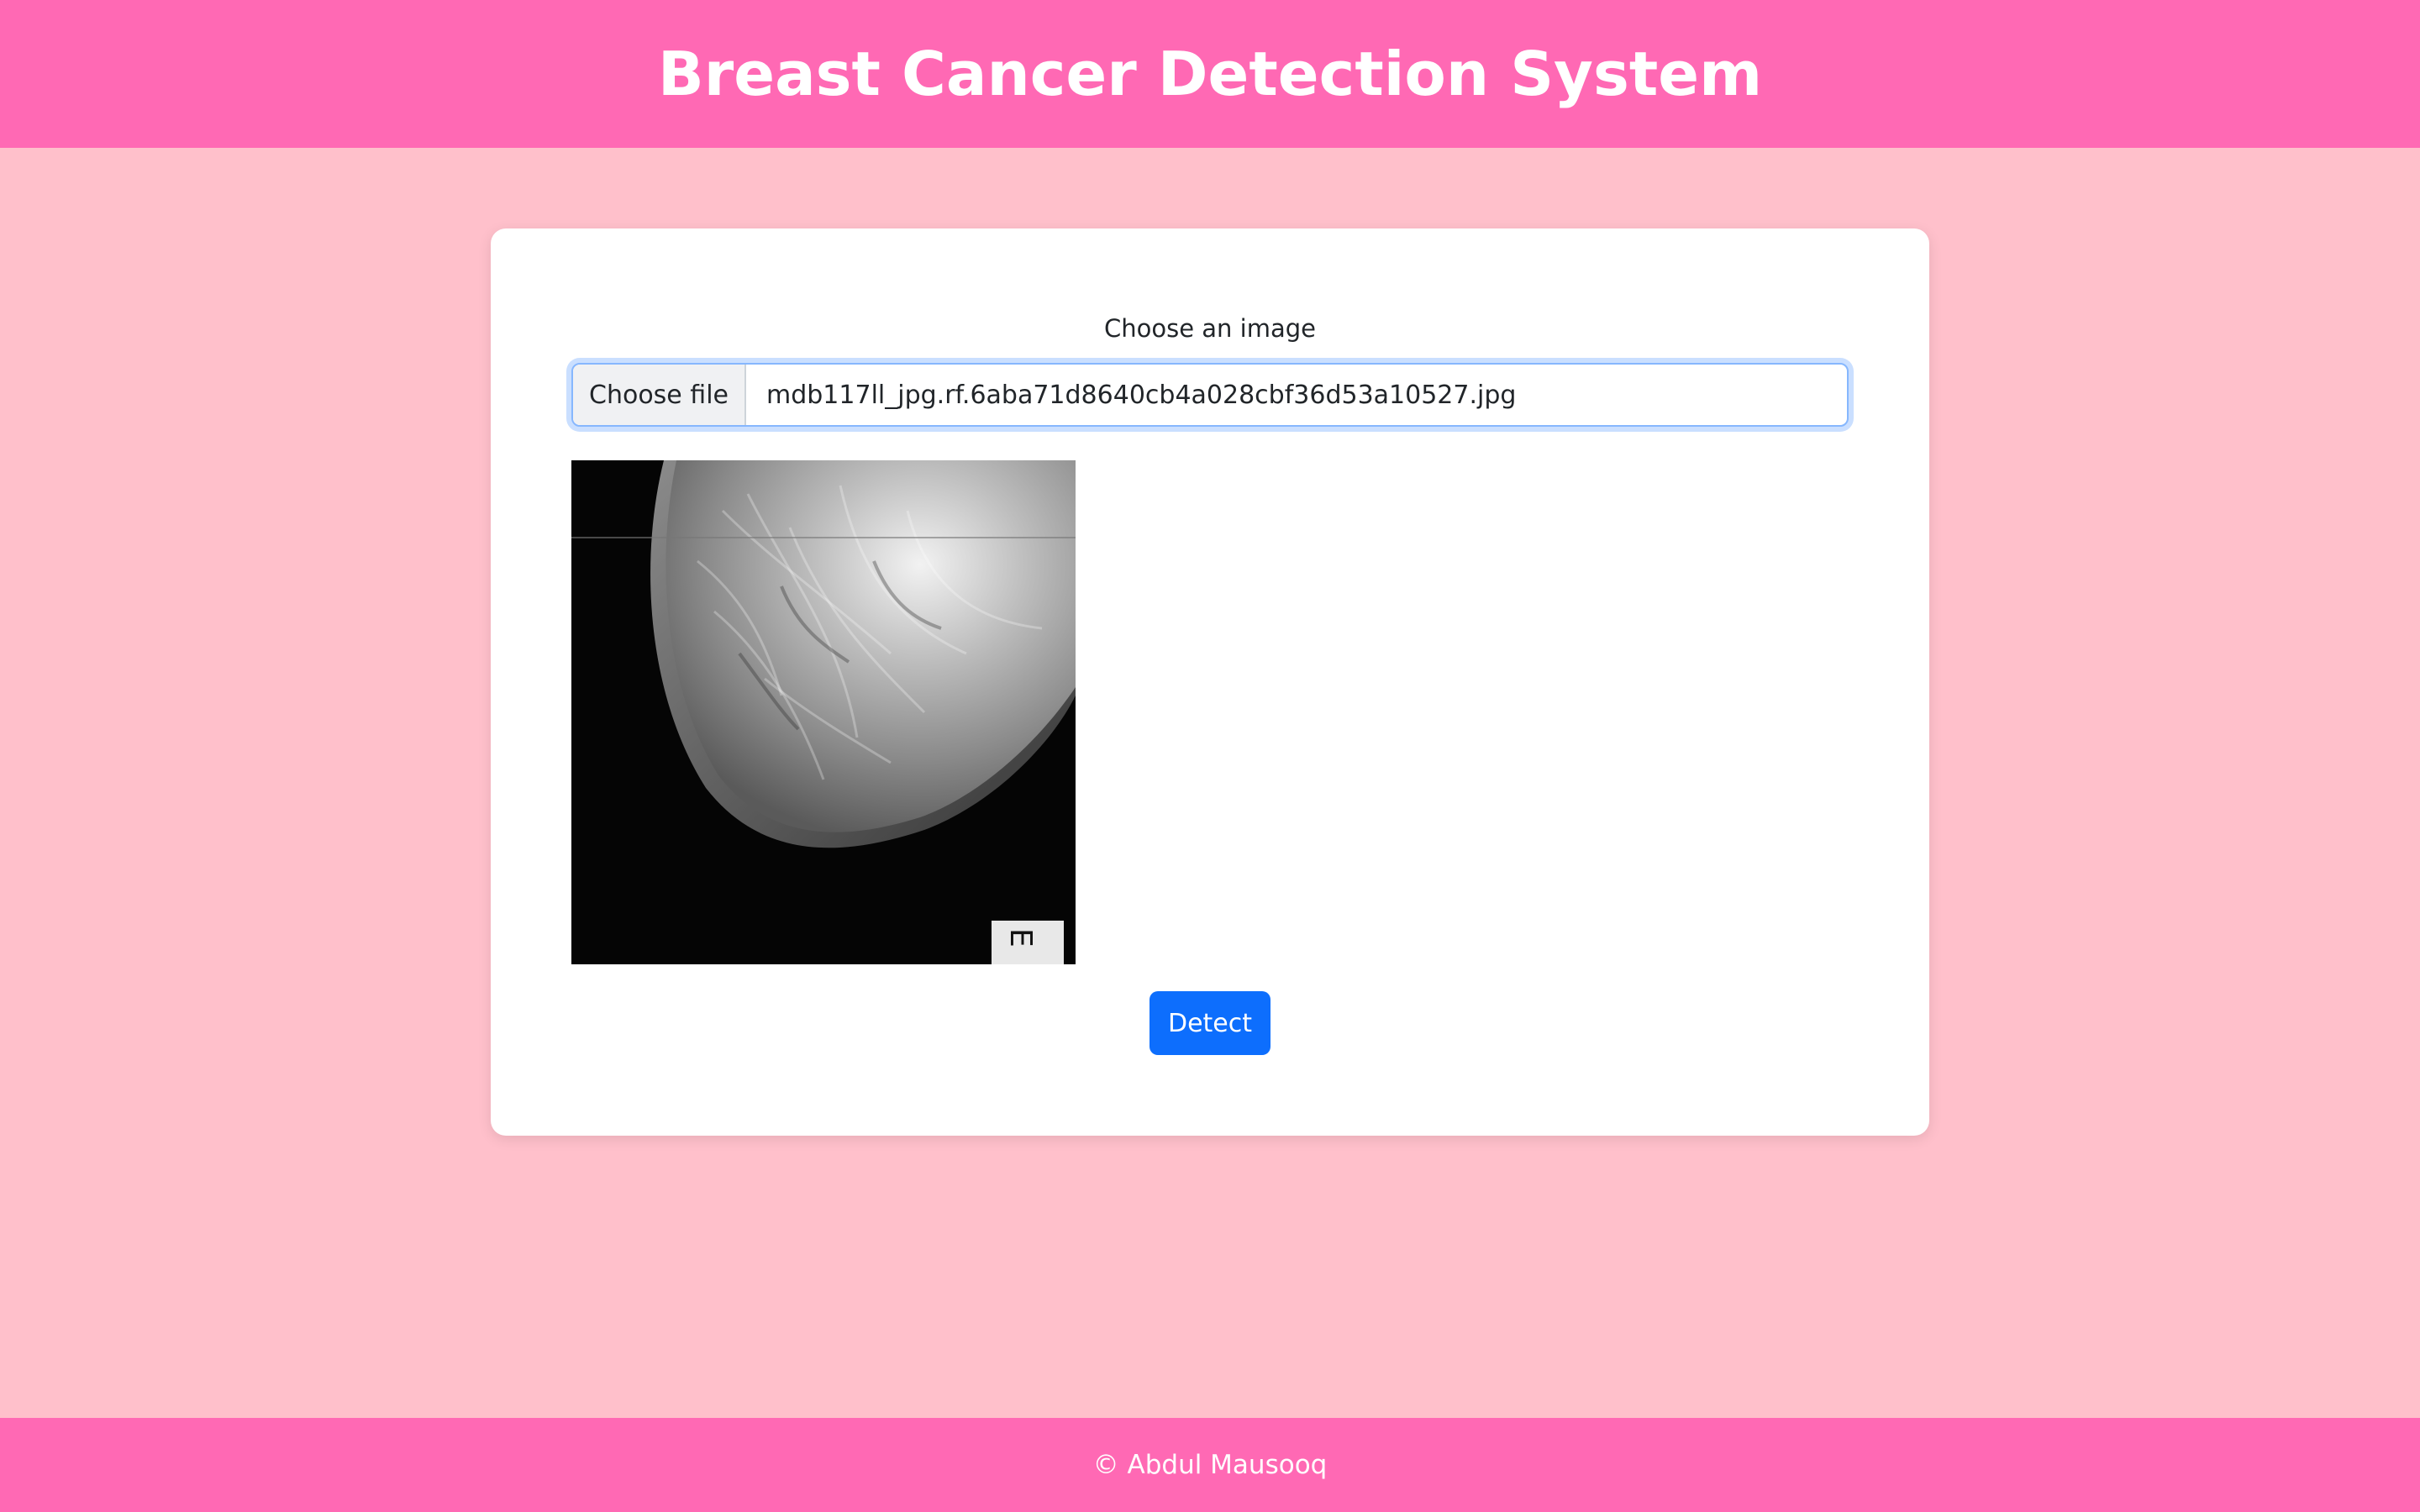  I want to click on image-preview: E, so click(824, 712).